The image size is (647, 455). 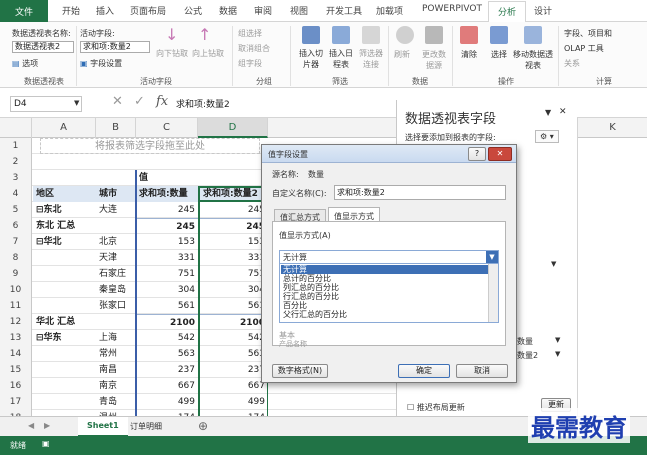 I want to click on select-all-corner, so click(x=16, y=128).